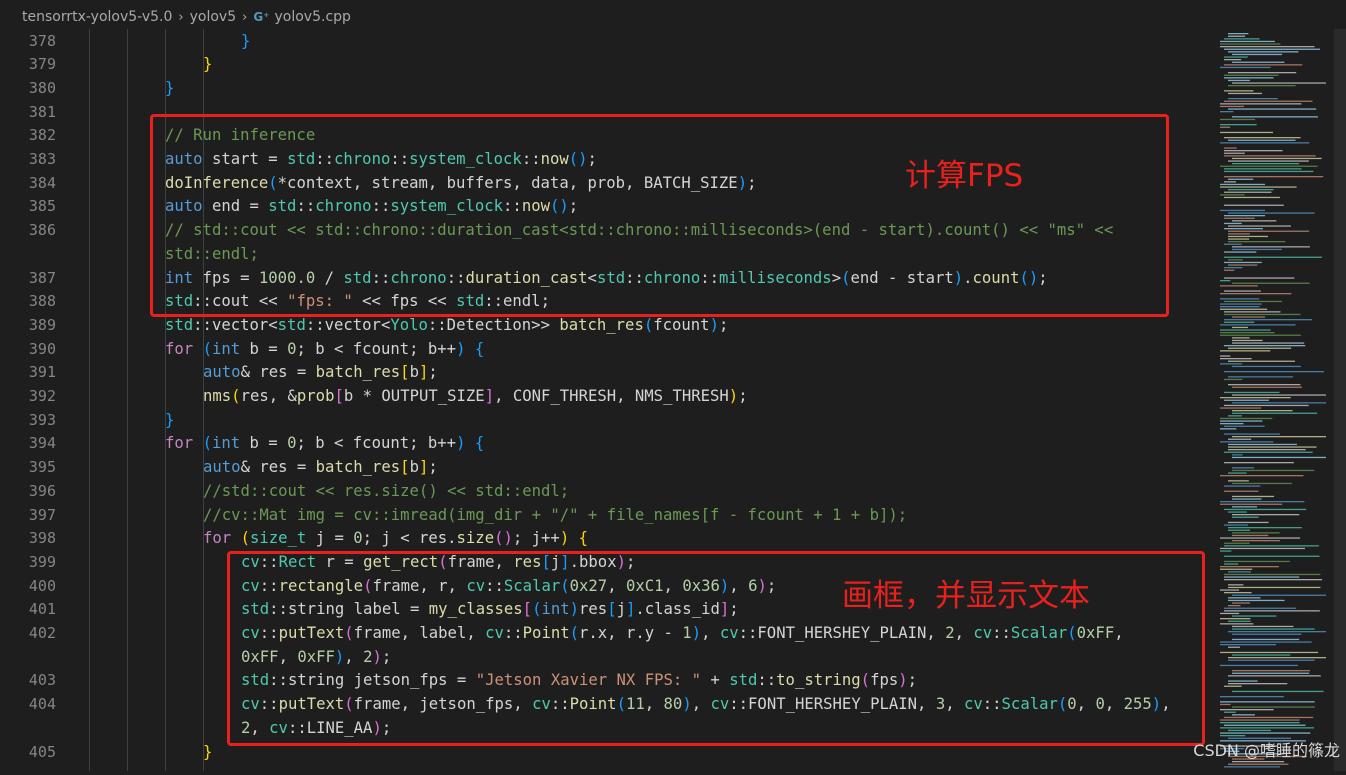 Image resolution: width=1346 pixels, height=775 pixels. I want to click on line-number: 405, so click(42, 751).